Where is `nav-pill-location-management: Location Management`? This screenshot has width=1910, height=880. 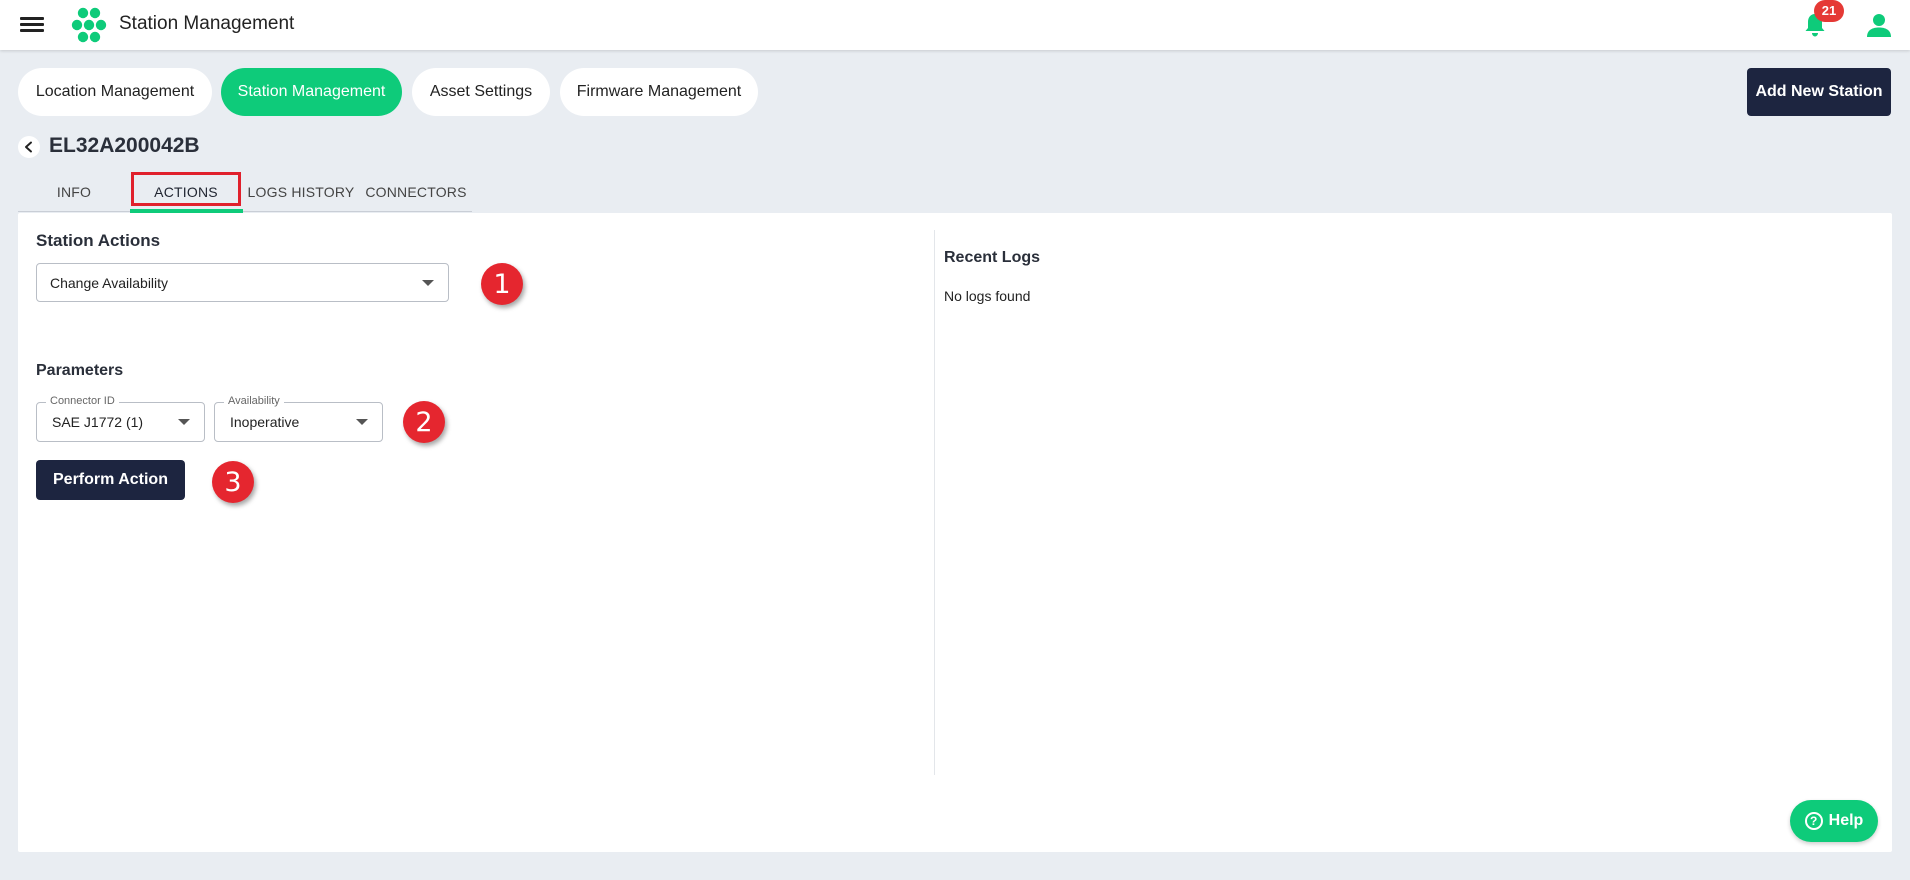
nav-pill-location-management: Location Management is located at coordinates (115, 92).